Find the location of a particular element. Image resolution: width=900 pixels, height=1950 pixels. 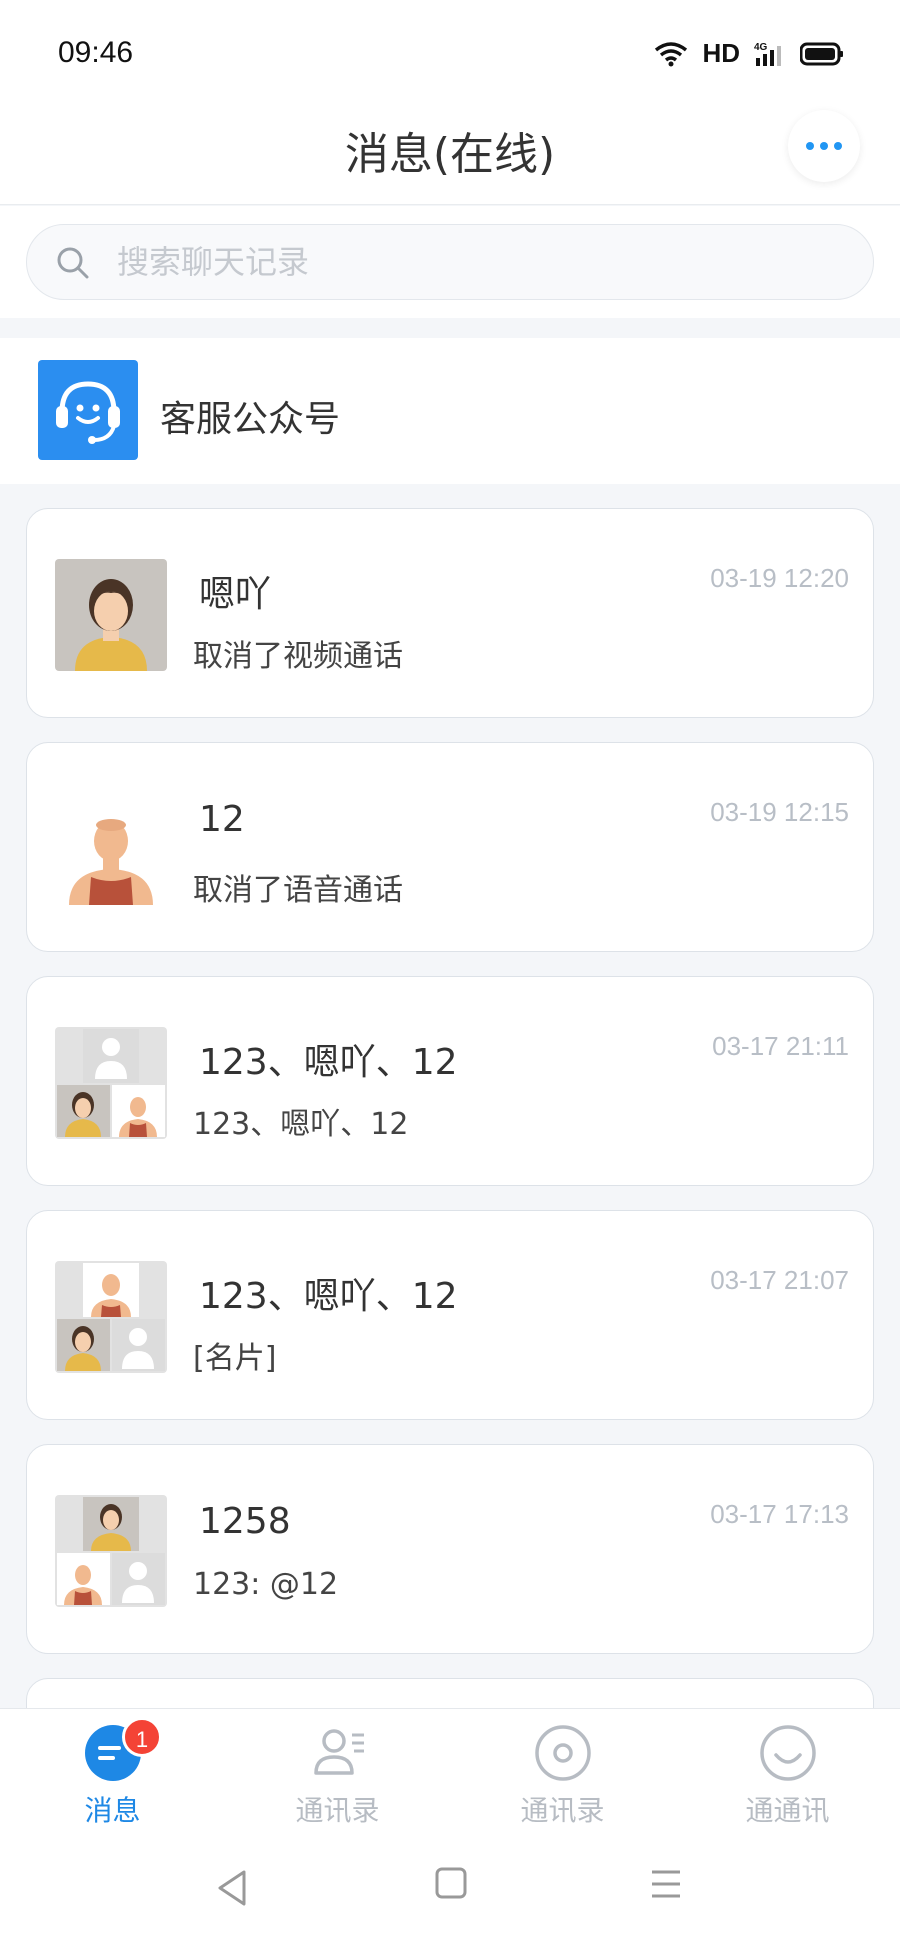

bottom-tab-bar: 1 消息 通讯录 通讯录 通通讯 is located at coordinates (450, 1773).